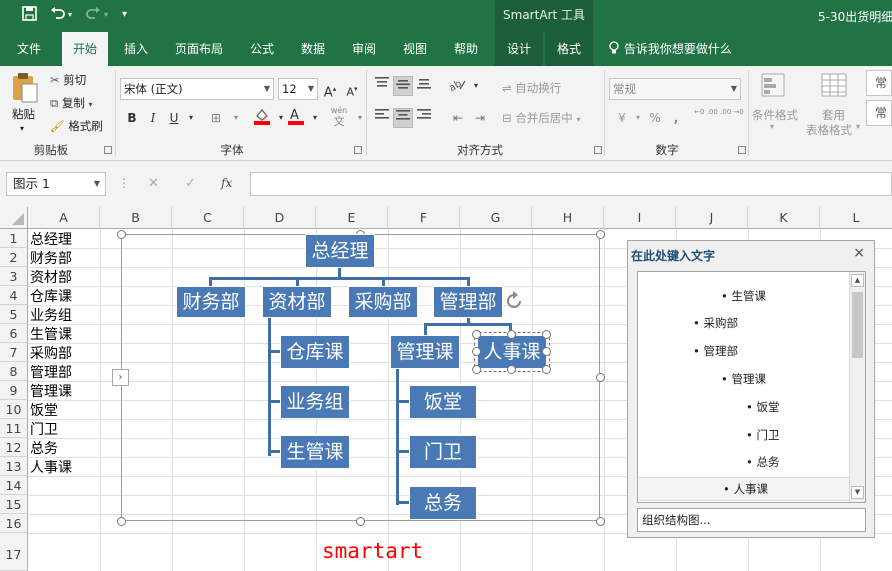  I want to click on row-header-4: 4, so click(14, 295).